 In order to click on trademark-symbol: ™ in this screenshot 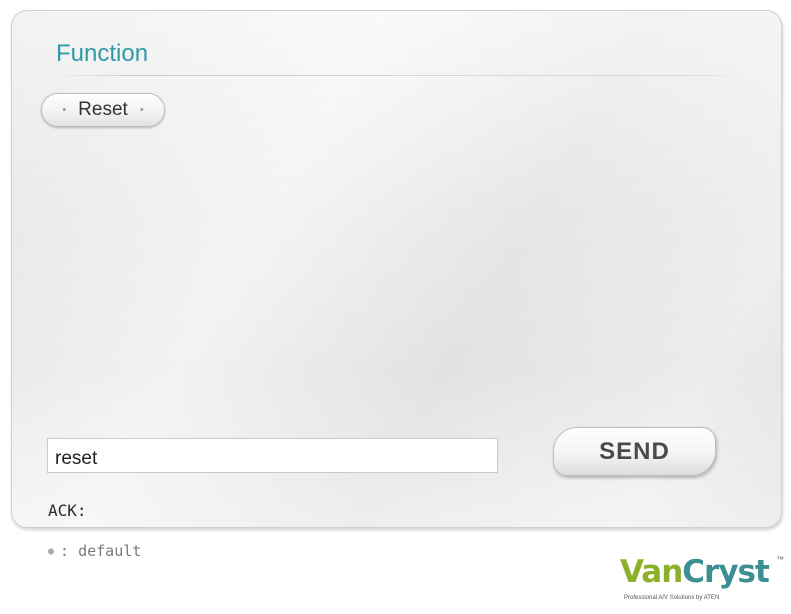, I will do `click(780, 559)`.